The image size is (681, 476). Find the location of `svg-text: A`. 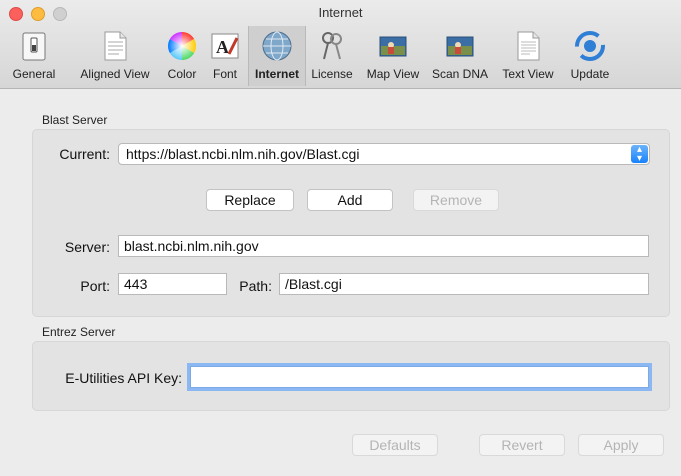

svg-text: A is located at coordinates (222, 47).